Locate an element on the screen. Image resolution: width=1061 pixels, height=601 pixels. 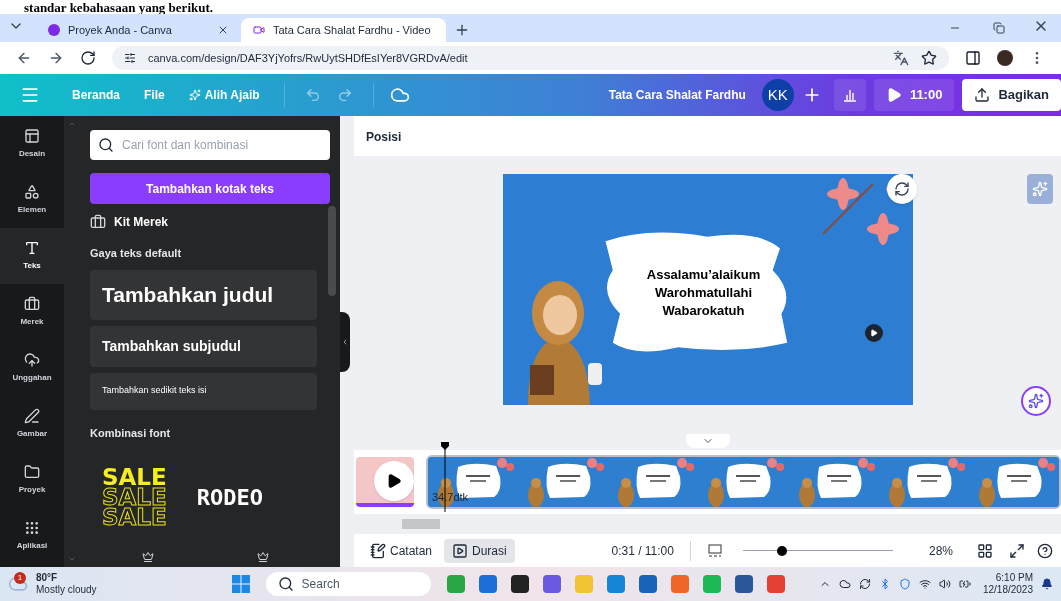
font-combination: SALE SALE SALE is located at coordinates (134, 497).